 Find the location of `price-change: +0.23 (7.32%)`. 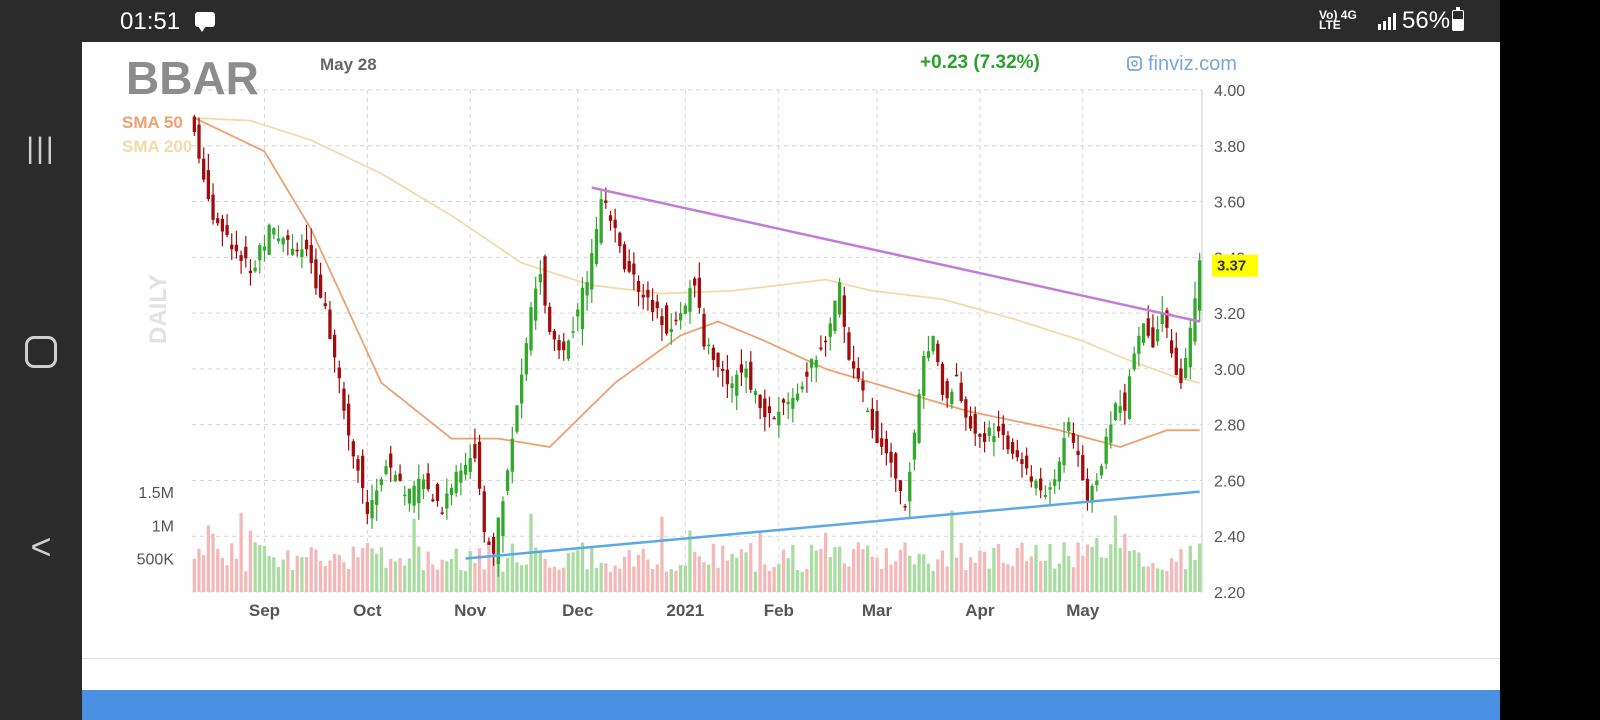

price-change: +0.23 (7.32%) is located at coordinates (980, 62).